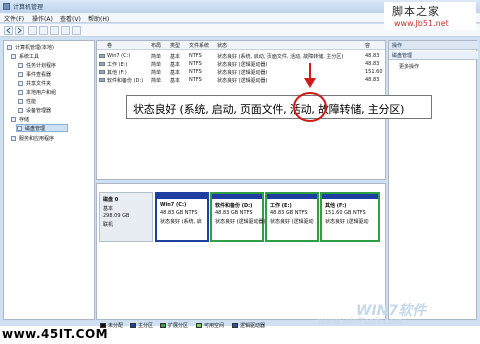 This screenshot has width=480, height=344. What do you see at coordinates (19, 30) in the screenshot?
I see `forward-button` at bounding box center [19, 30].